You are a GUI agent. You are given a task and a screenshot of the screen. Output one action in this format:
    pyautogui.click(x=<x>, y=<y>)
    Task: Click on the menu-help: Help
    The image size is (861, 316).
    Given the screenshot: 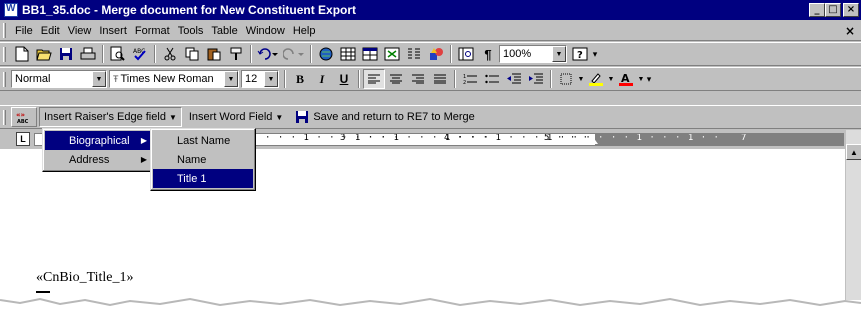 What is the action you would take?
    pyautogui.click(x=304, y=31)
    